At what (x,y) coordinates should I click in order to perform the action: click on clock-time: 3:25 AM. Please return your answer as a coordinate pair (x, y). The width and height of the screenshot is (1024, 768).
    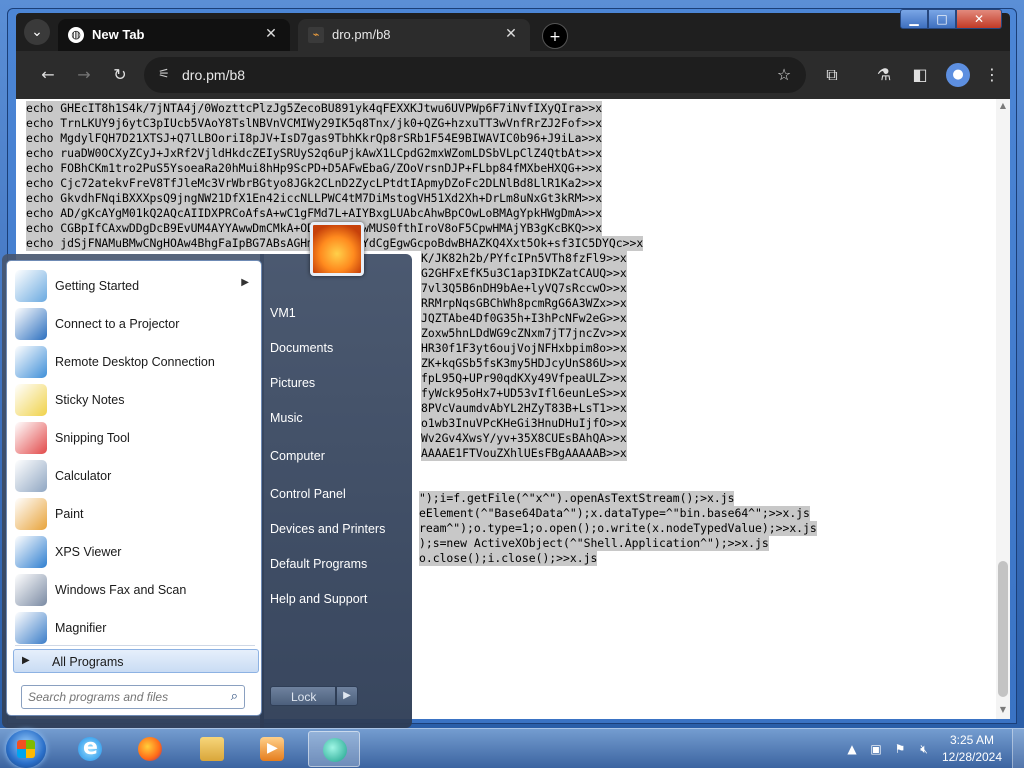
    Looking at the image, I should click on (972, 740).